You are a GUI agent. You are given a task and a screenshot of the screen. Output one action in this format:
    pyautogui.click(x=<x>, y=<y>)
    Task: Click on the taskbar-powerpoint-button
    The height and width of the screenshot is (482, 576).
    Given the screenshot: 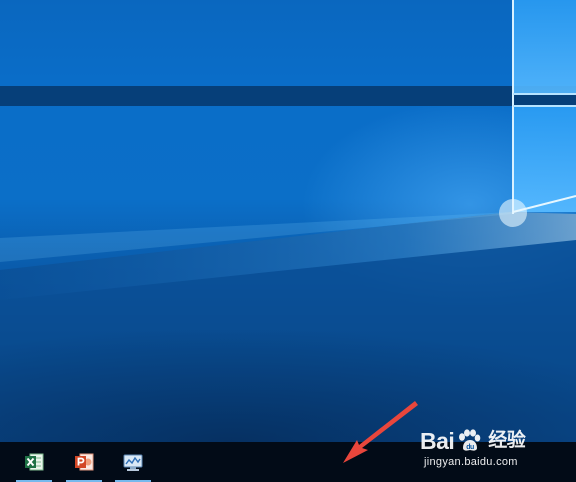 What is the action you would take?
    pyautogui.click(x=84, y=462)
    